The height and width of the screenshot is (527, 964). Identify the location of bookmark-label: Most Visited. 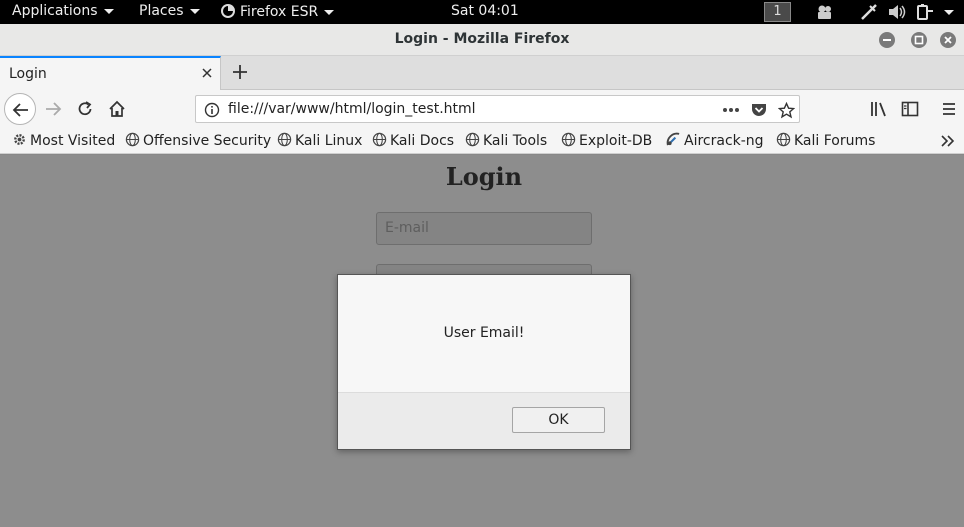
(73, 141).